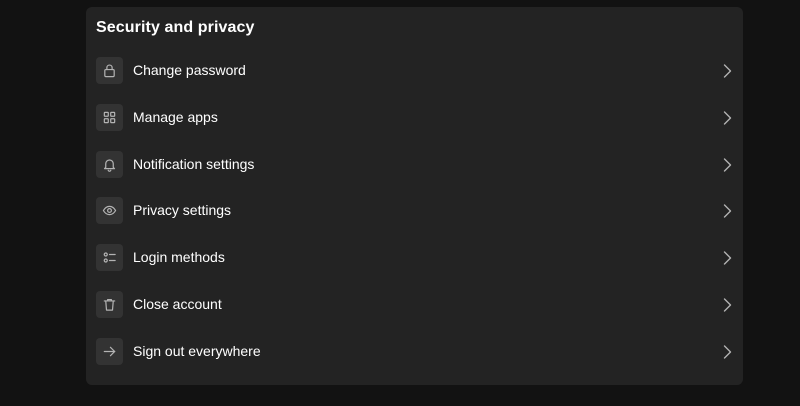  Describe the element at coordinates (109, 351) in the screenshot. I see `arrow-right-icon` at that location.